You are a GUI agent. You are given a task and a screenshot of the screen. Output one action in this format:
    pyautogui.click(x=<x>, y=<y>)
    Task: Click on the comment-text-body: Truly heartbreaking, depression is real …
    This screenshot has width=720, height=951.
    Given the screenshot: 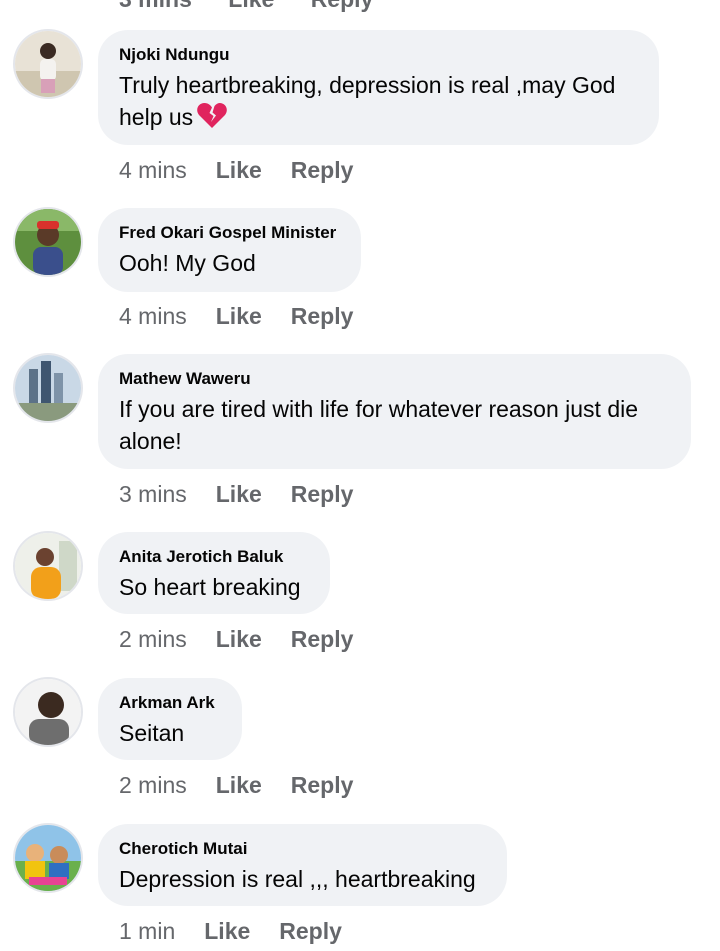 What is the action you would take?
    pyautogui.click(x=367, y=101)
    